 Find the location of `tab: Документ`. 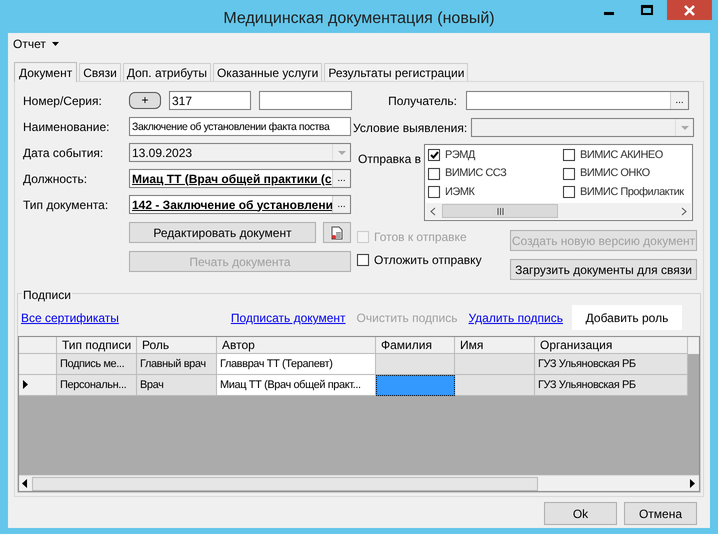

tab: Документ is located at coordinates (46, 72).